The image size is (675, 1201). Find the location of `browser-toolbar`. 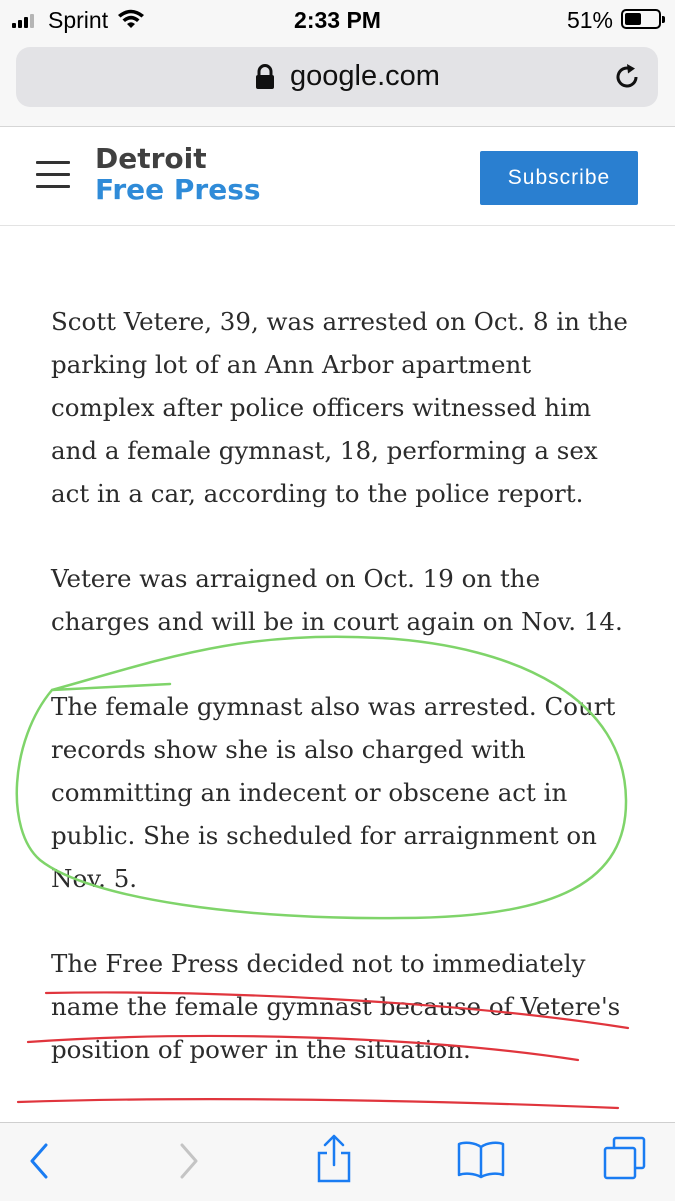

browser-toolbar is located at coordinates (337, 1161).